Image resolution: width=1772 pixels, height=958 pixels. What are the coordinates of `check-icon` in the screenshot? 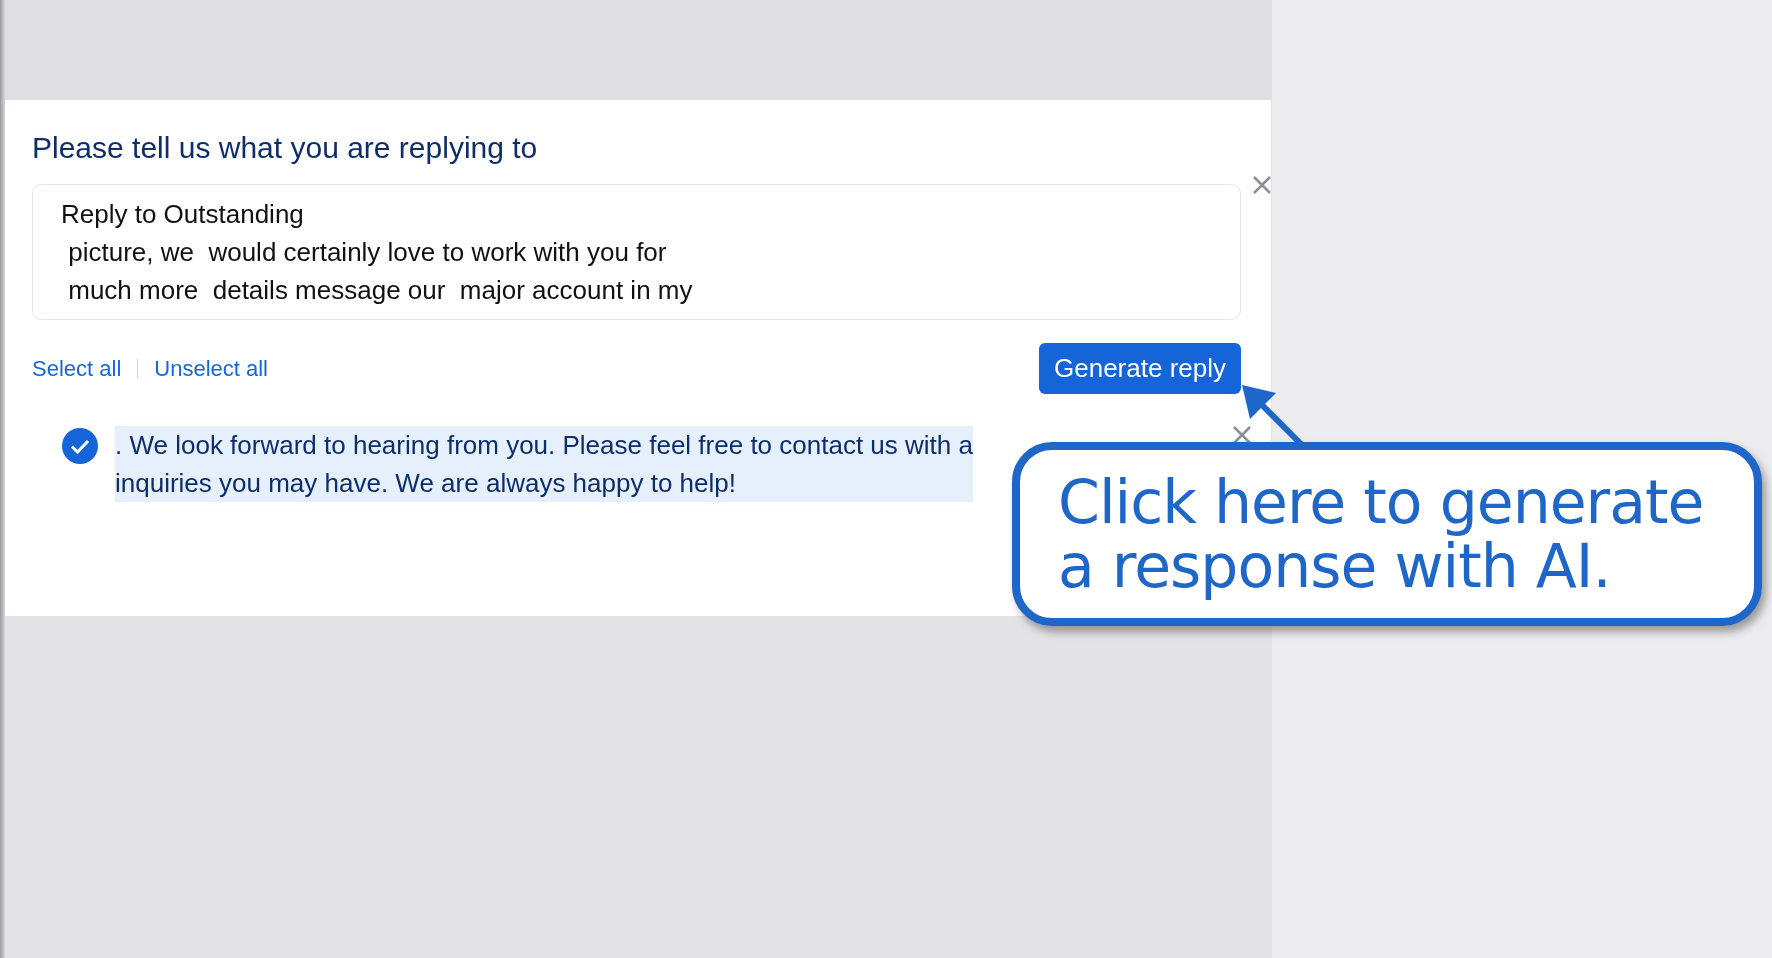 It's located at (80, 446).